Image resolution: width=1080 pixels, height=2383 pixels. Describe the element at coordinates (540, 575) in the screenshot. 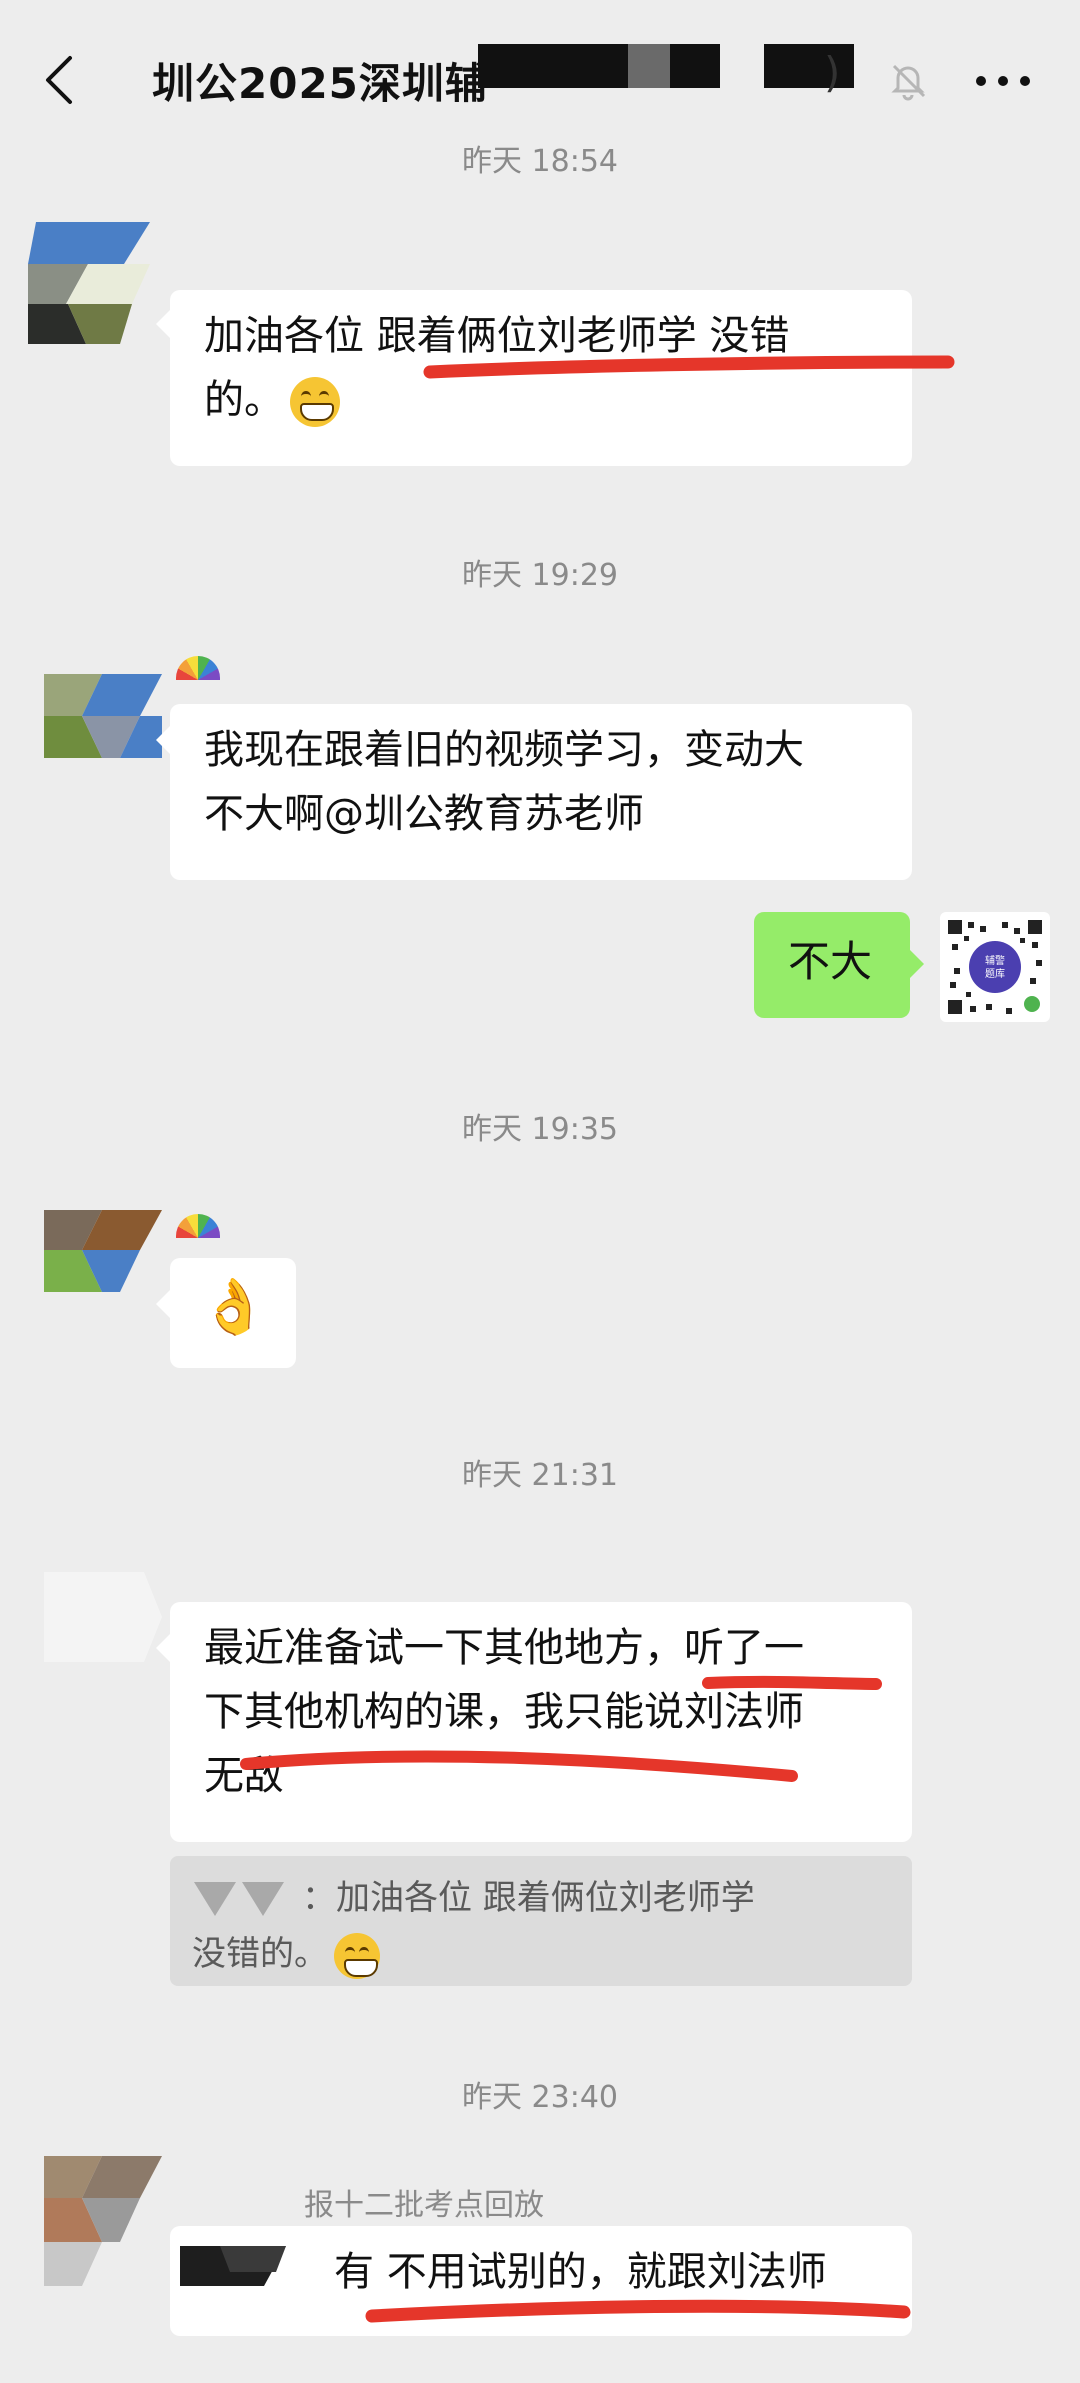

I see `timestamp: 昨天 19:29` at that location.